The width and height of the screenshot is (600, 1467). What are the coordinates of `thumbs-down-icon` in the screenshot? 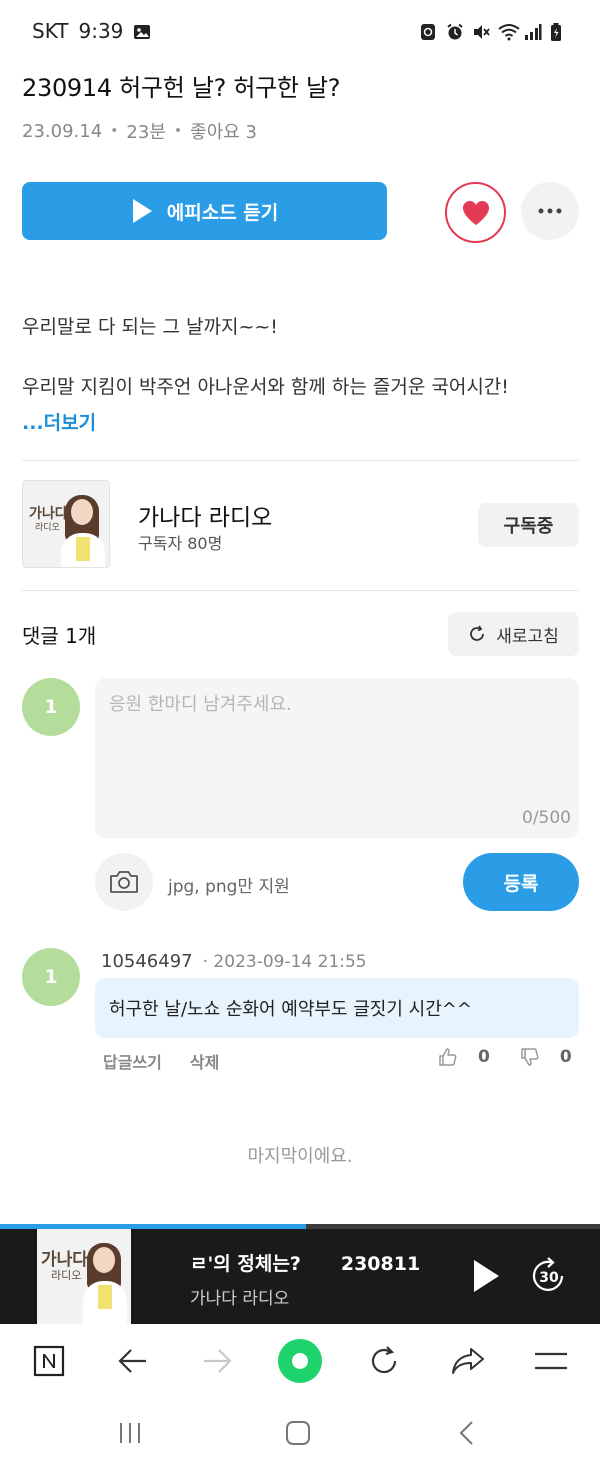 It's located at (530, 1057).